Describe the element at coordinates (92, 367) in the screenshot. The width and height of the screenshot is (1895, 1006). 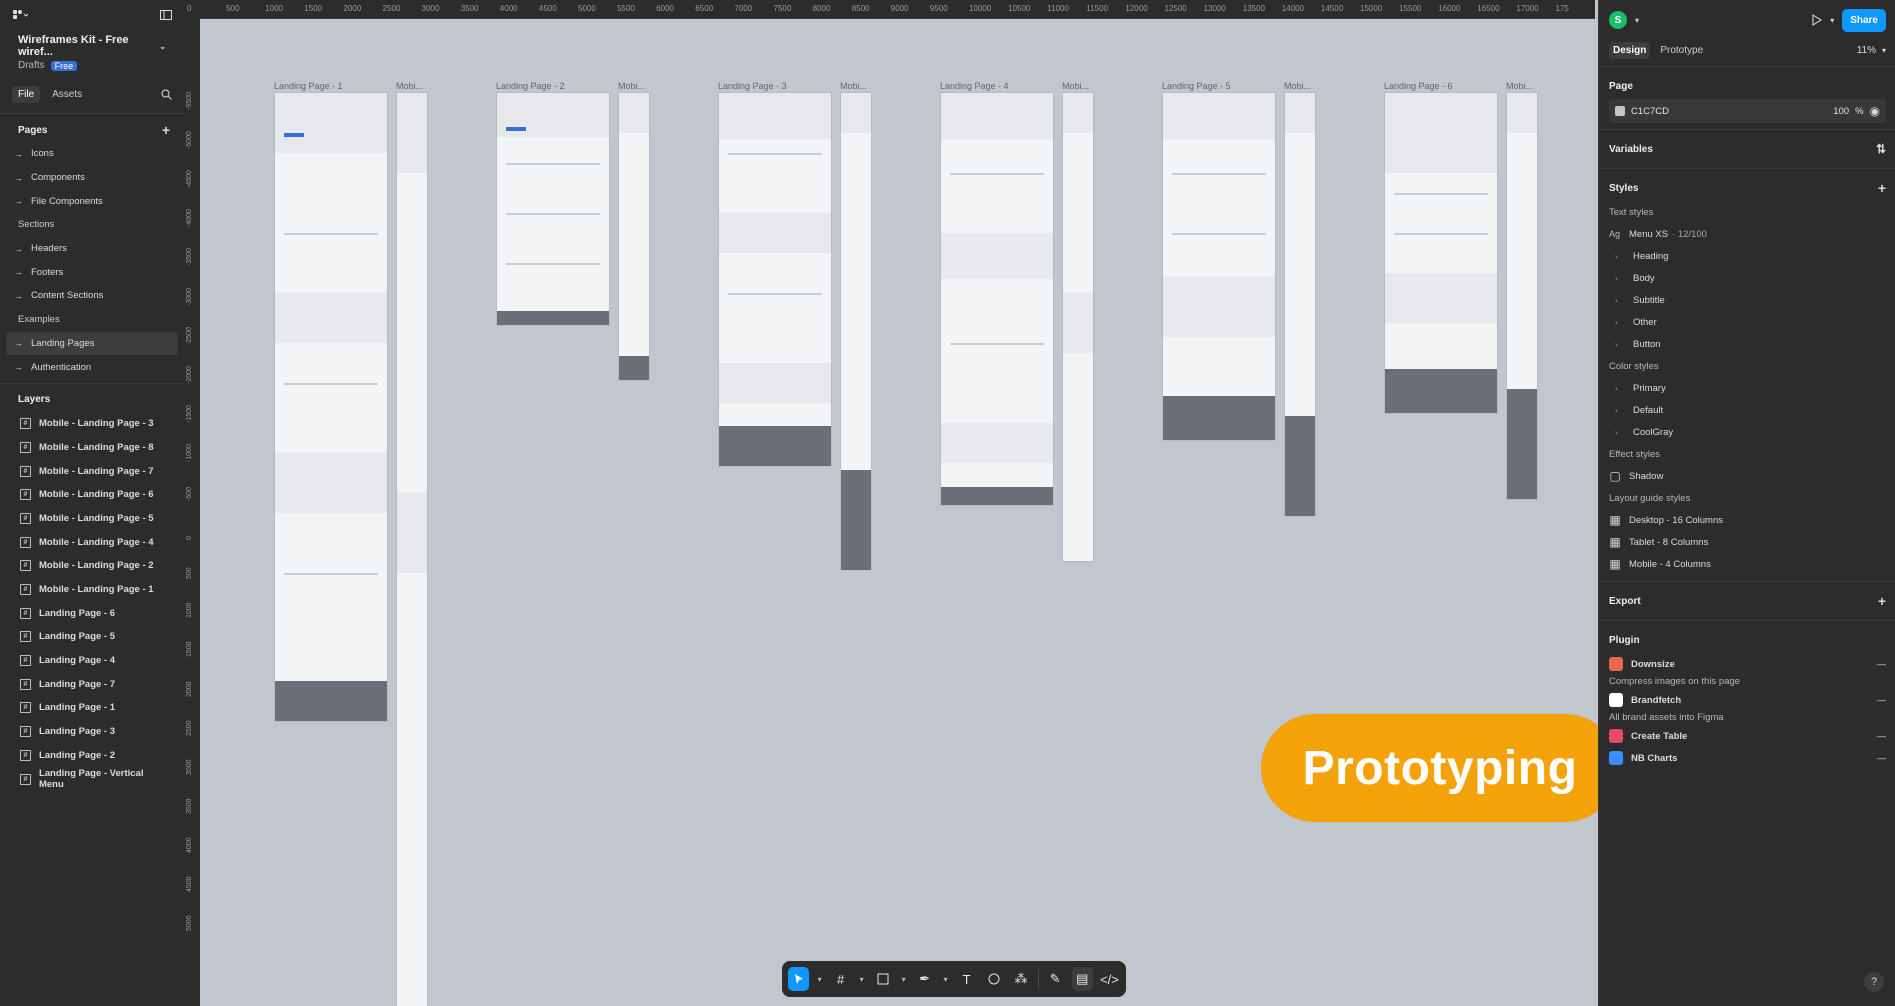
I see `page-item: → Authentication` at that location.